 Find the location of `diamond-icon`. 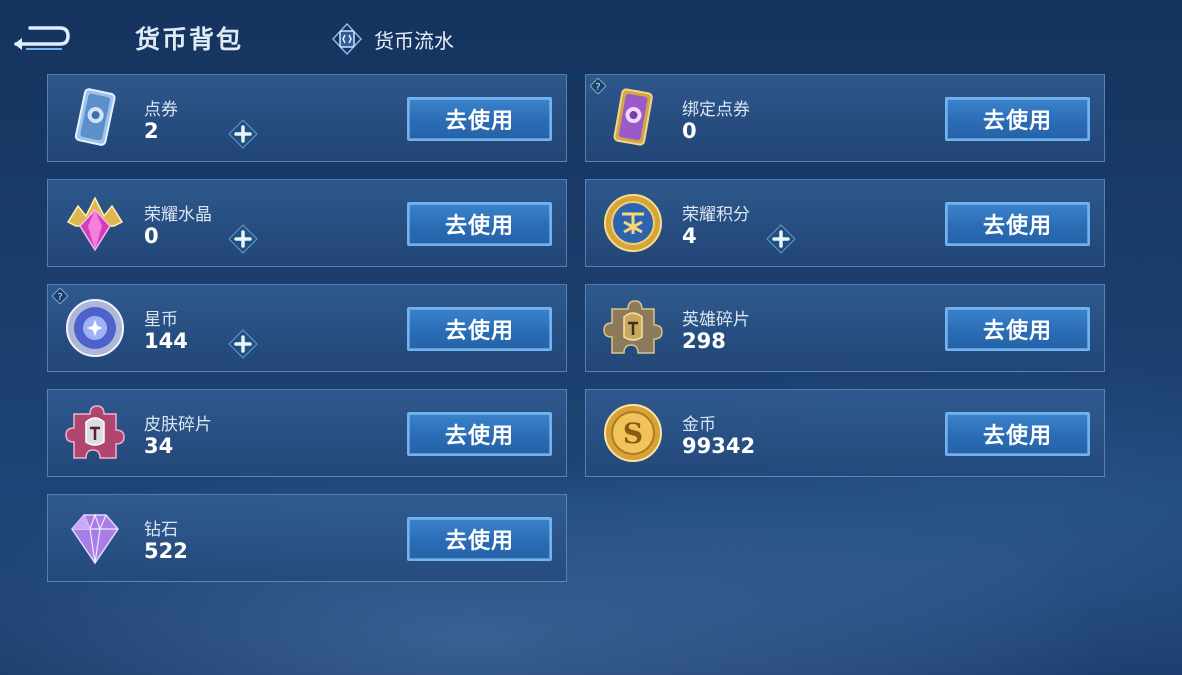

diamond-icon is located at coordinates (95, 539).